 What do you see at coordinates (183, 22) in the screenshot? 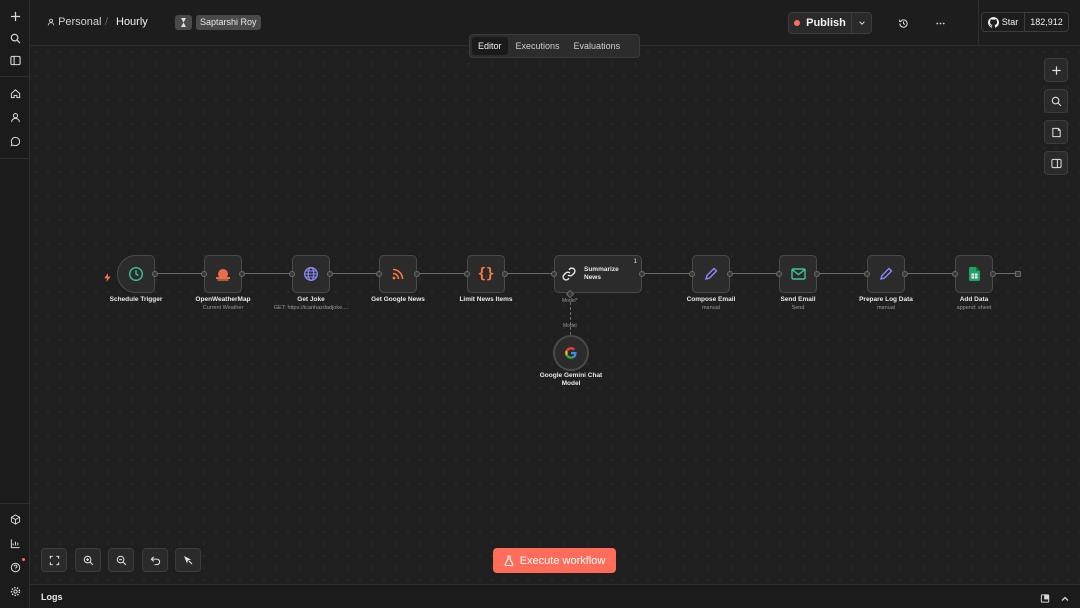
I see `tag-hourglass-icon` at bounding box center [183, 22].